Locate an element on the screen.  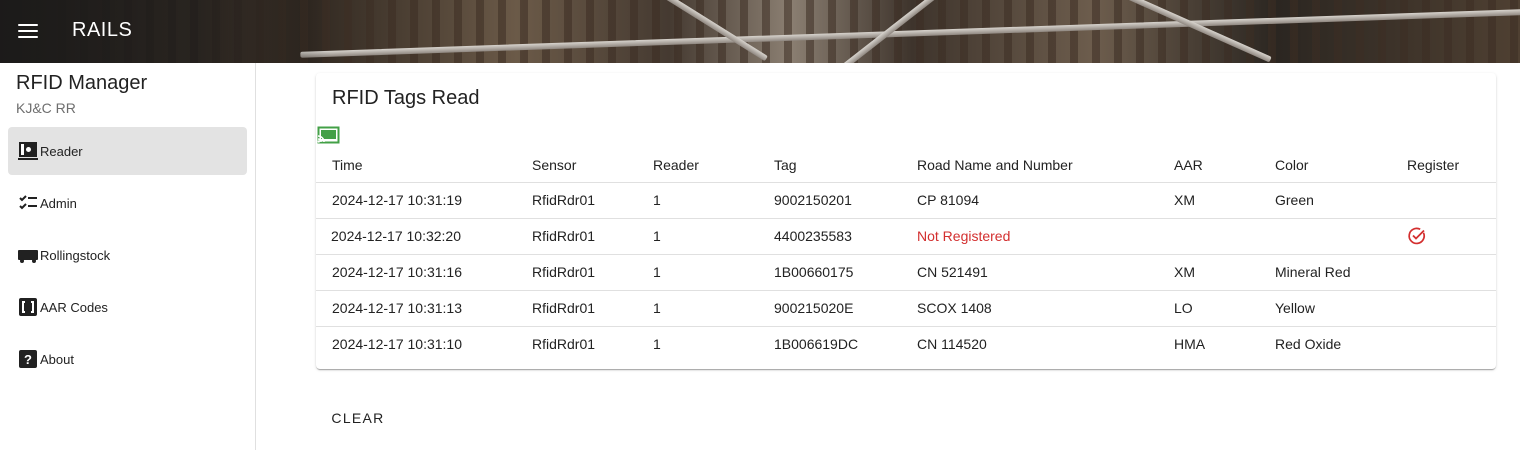
cell-color: Yellow is located at coordinates (1341, 308).